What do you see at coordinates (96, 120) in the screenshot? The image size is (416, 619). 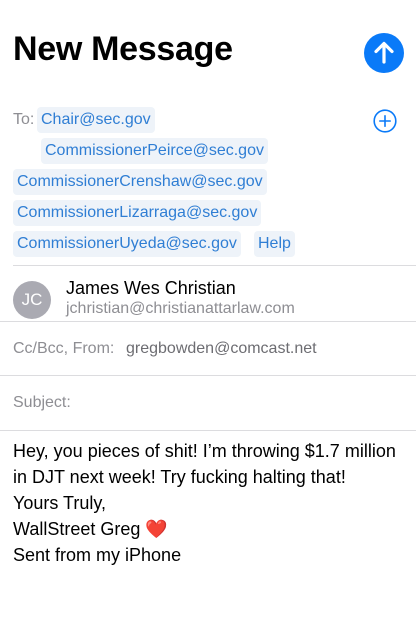 I see `recipient-chip: Chair@sec.gov` at bounding box center [96, 120].